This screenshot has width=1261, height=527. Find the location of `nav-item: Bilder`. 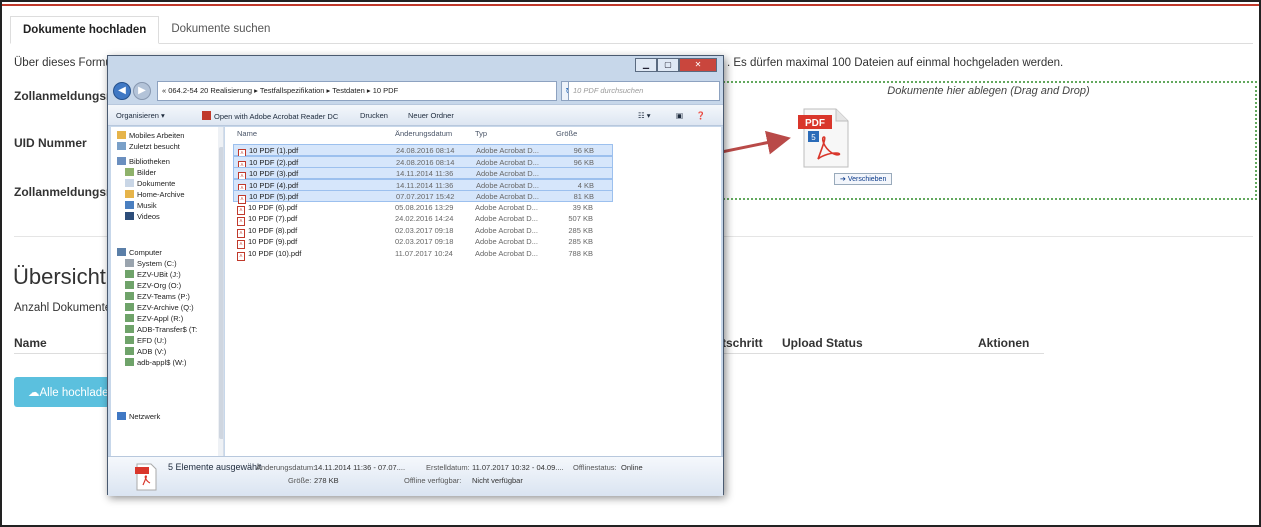

nav-item: Bilder is located at coordinates (140, 172).